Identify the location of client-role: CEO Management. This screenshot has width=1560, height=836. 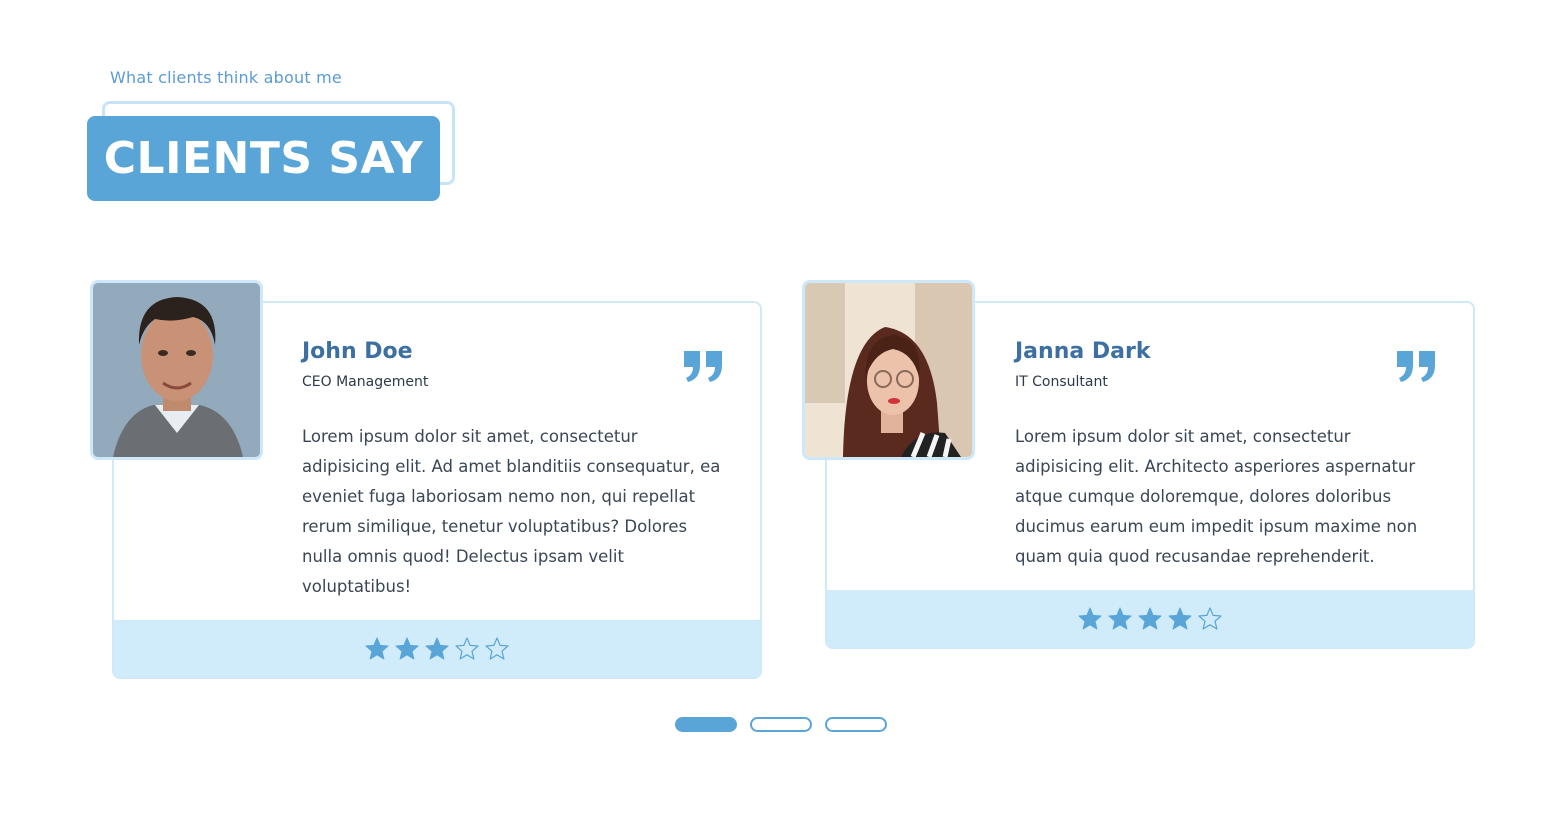
(365, 382).